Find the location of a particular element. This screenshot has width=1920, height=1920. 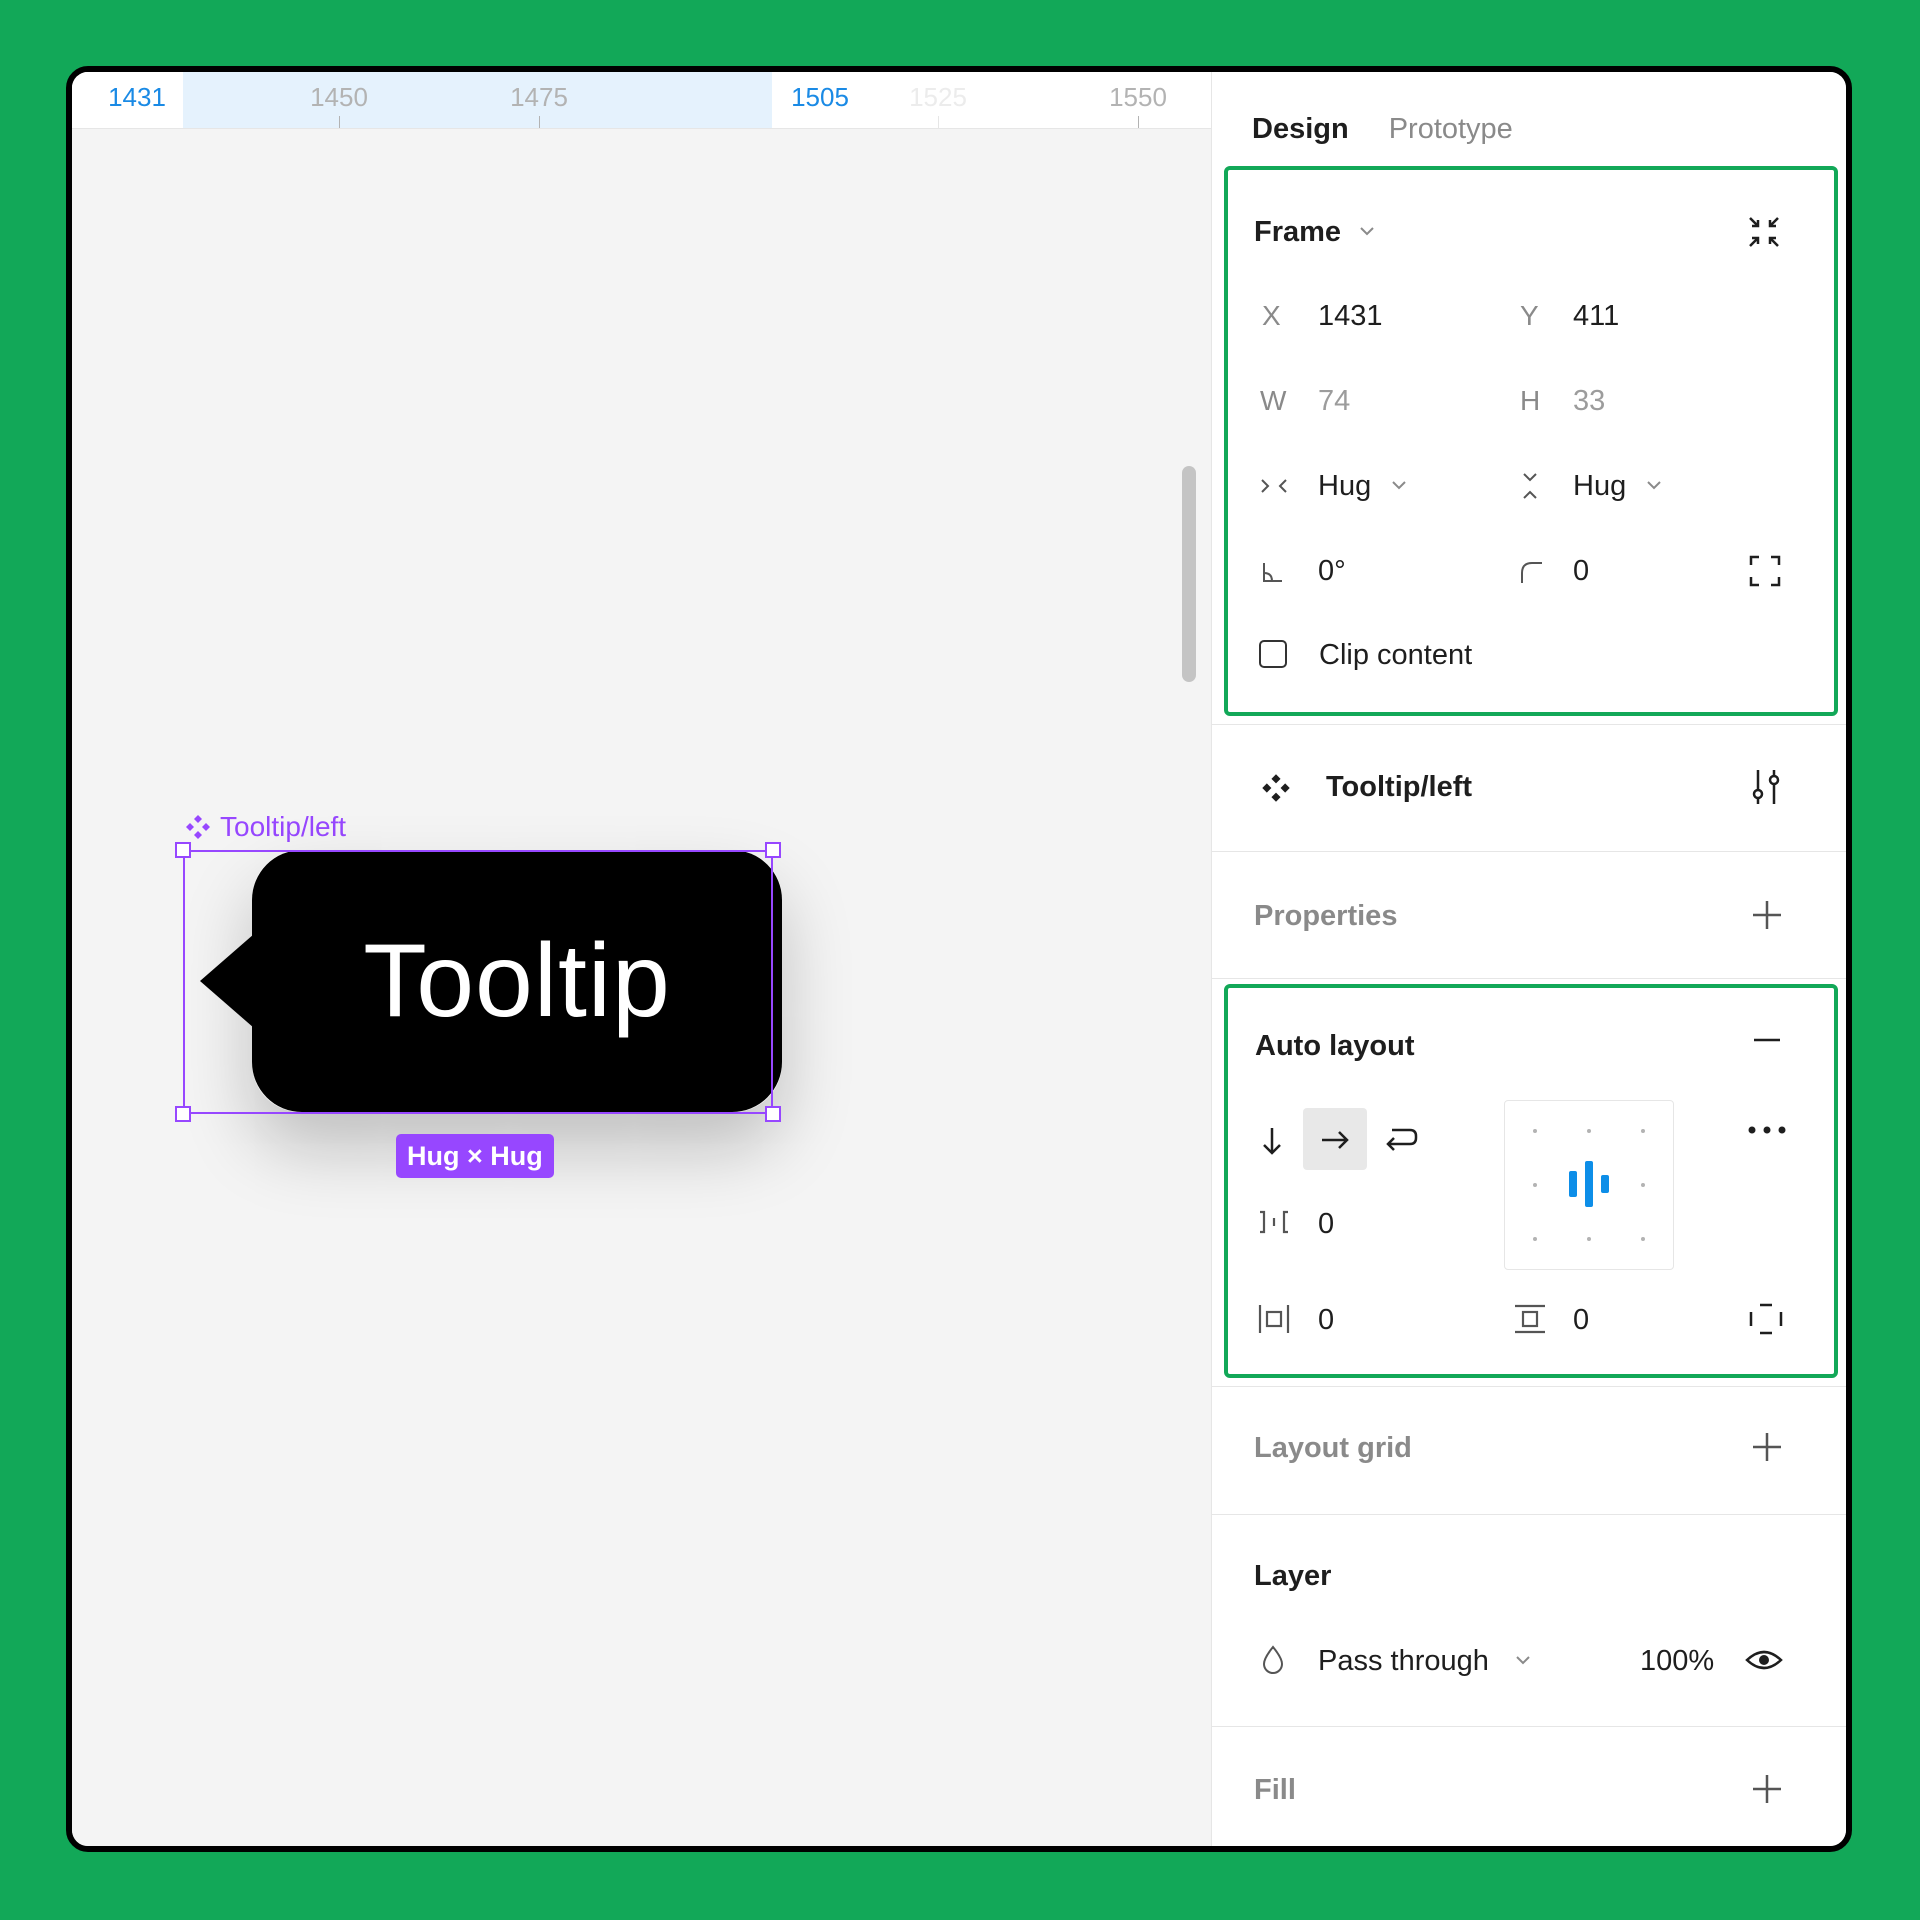

opacity-input: 100% is located at coordinates (1677, 1661).